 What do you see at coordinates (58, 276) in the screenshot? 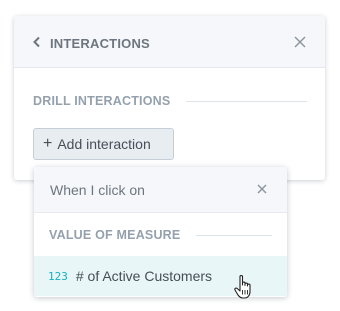
I see `numeric-measure-icon: 123` at bounding box center [58, 276].